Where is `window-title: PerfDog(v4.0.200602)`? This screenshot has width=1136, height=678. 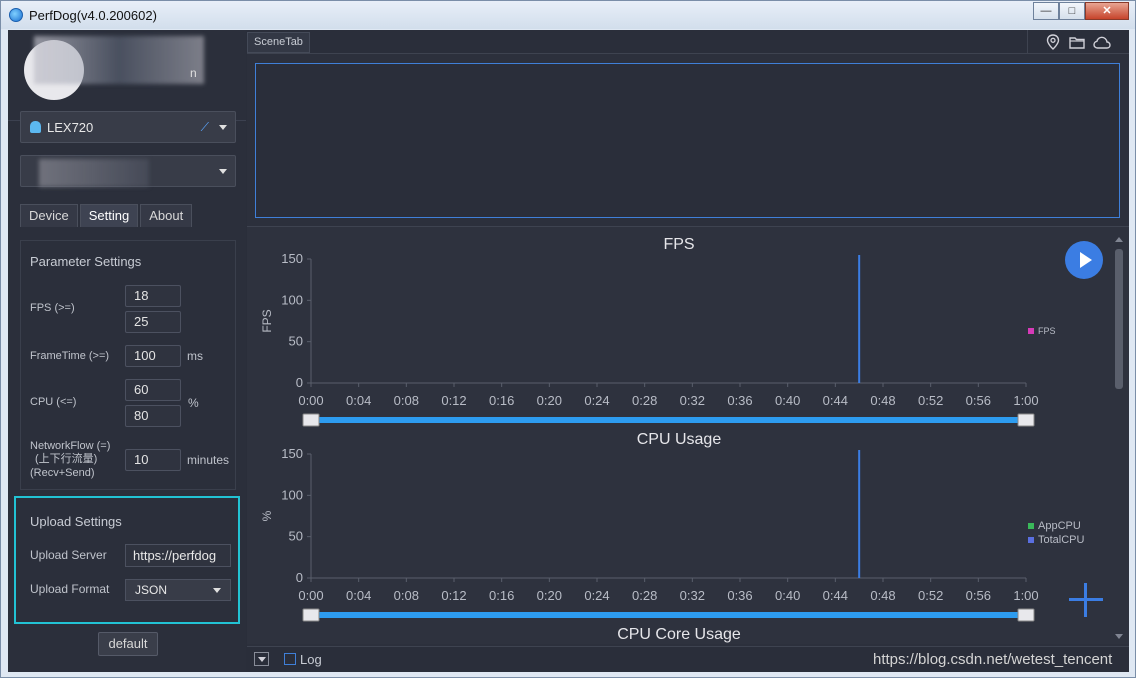 window-title: PerfDog(v4.0.200602) is located at coordinates (93, 15).